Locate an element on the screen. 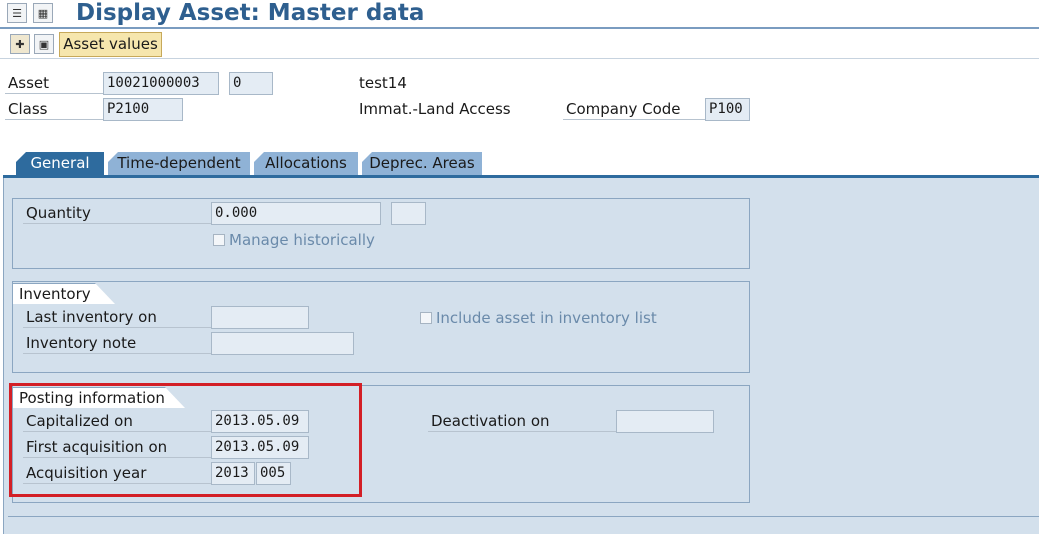  asset-values-button: Asset values is located at coordinates (110, 44).